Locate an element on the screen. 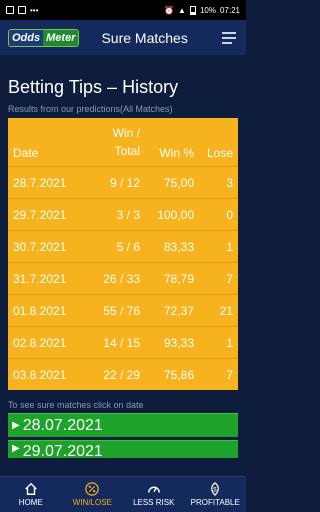 The height and width of the screenshot is (512, 320). nav-home-label: HOME is located at coordinates (30, 502).